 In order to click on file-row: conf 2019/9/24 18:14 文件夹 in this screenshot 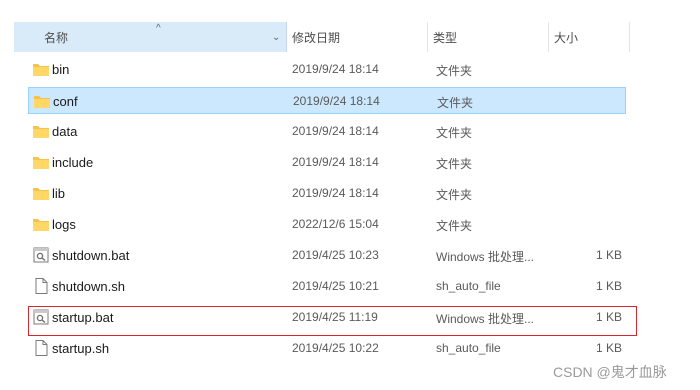, I will do `click(327, 100)`.